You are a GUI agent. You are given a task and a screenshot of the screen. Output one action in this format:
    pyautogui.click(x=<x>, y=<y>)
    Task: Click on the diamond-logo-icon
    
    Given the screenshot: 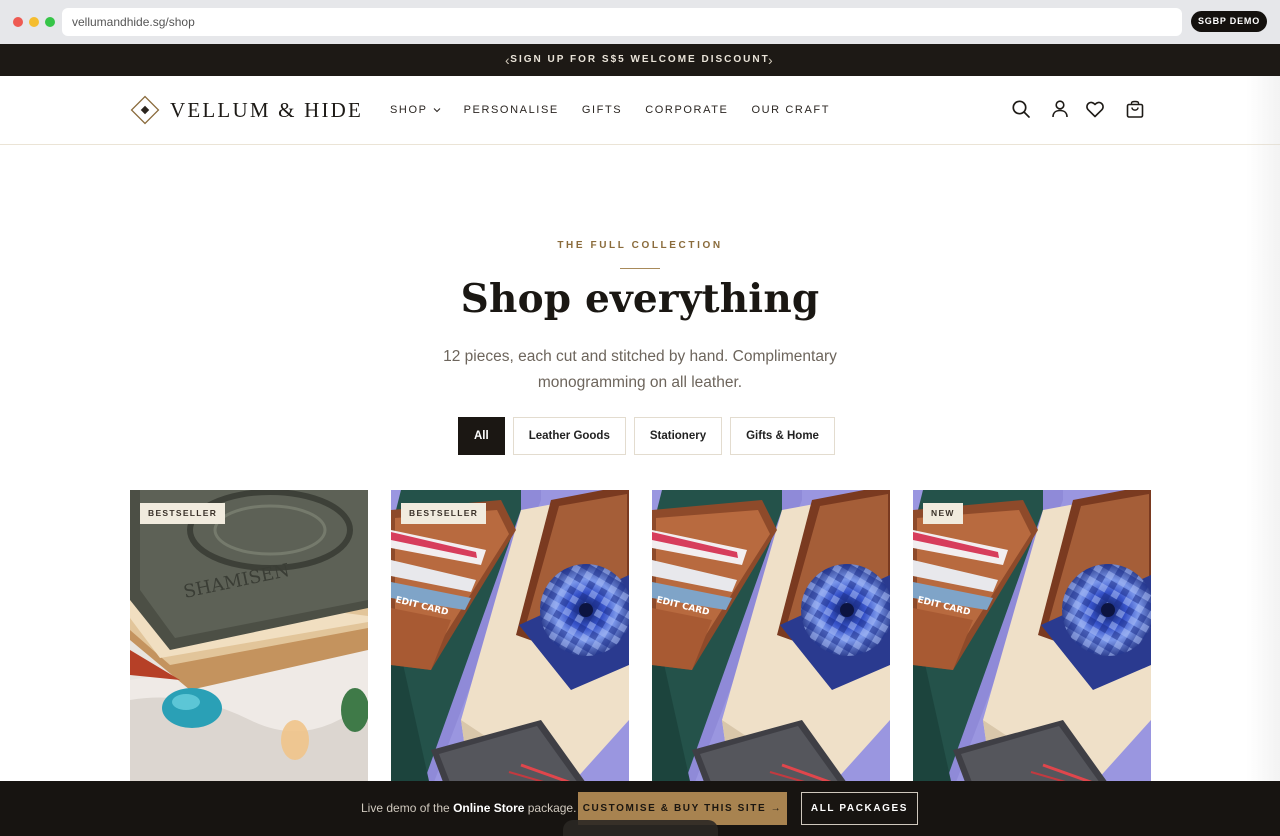 What is the action you would take?
    pyautogui.click(x=145, y=110)
    